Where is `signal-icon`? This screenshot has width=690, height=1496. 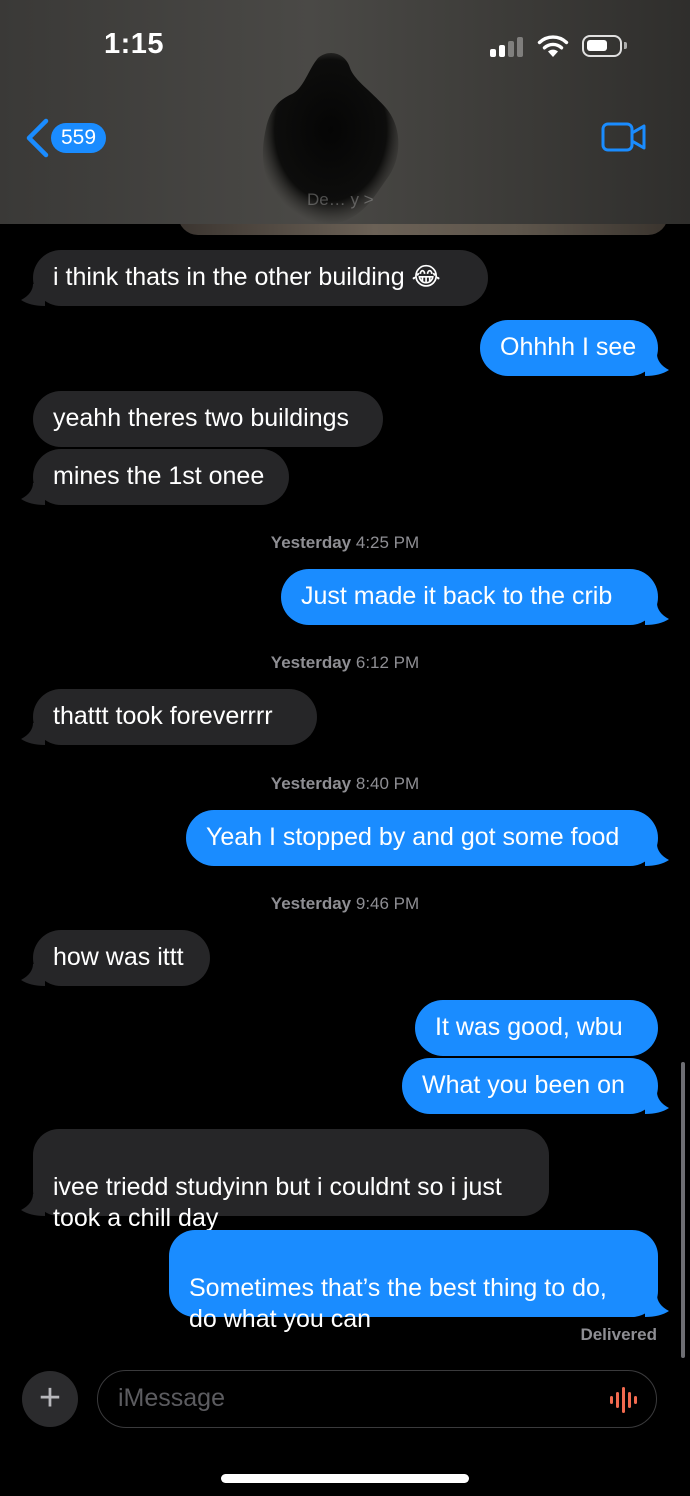
signal-icon is located at coordinates (508, 47).